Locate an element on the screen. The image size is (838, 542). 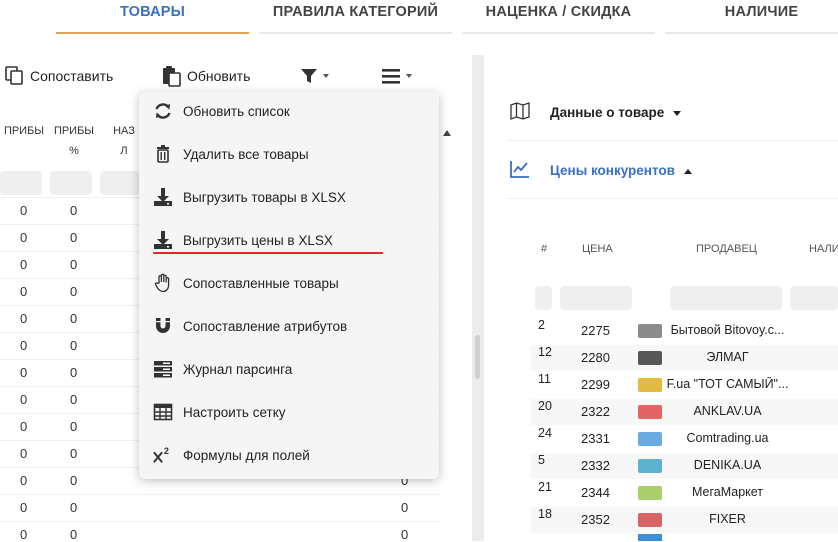
tab-category-rules: ПРАВИЛА КАТЕГОРИЙ is located at coordinates (355, 17).